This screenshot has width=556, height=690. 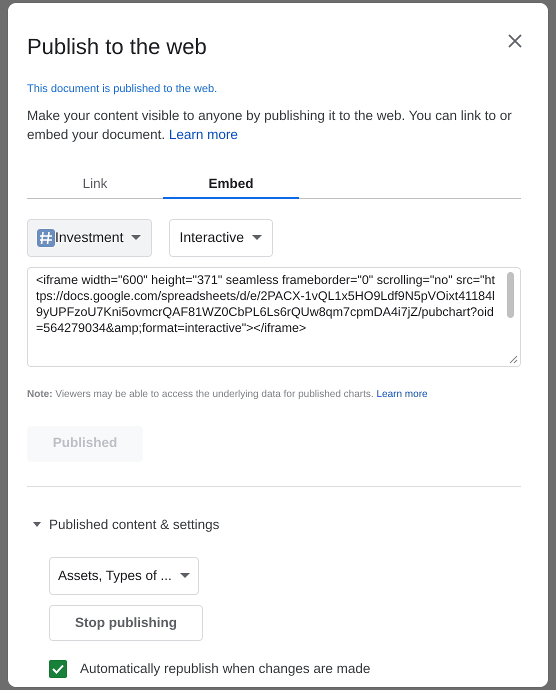 What do you see at coordinates (221, 237) in the screenshot?
I see `dropdown: Interactive` at bounding box center [221, 237].